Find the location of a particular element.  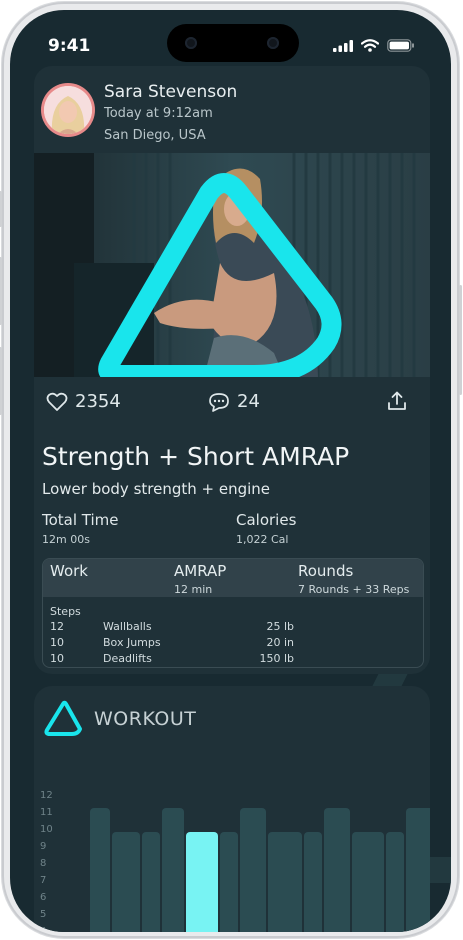

step-weight: 25 lb is located at coordinates (280, 626).